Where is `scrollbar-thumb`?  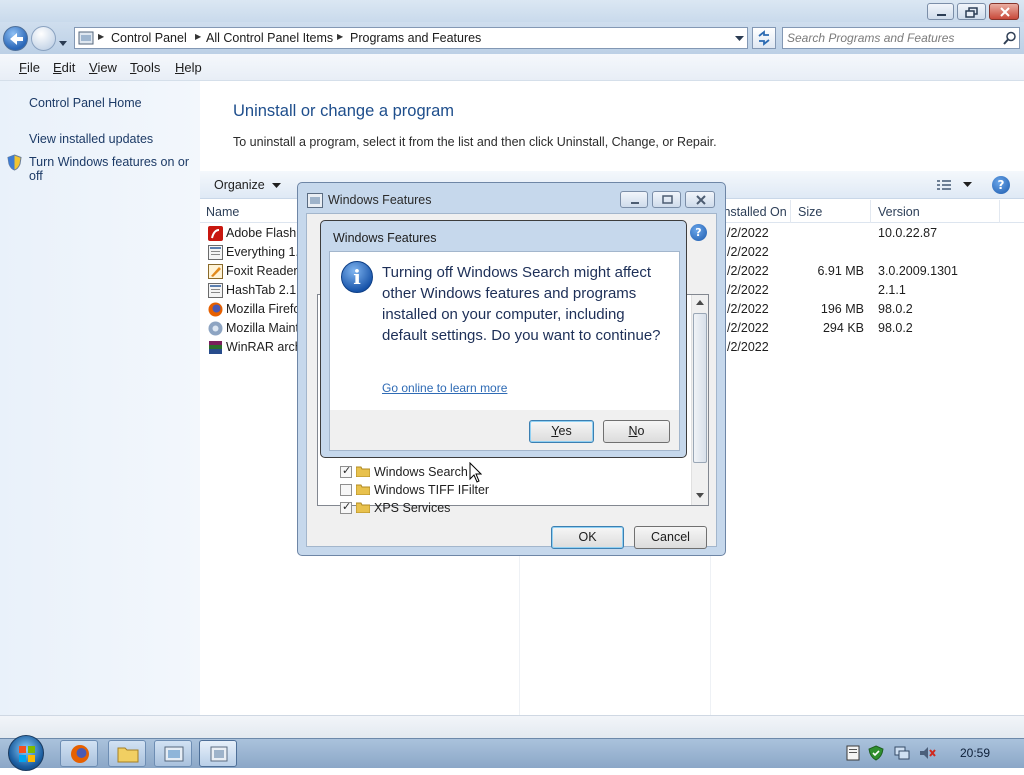
scrollbar-thumb is located at coordinates (700, 388).